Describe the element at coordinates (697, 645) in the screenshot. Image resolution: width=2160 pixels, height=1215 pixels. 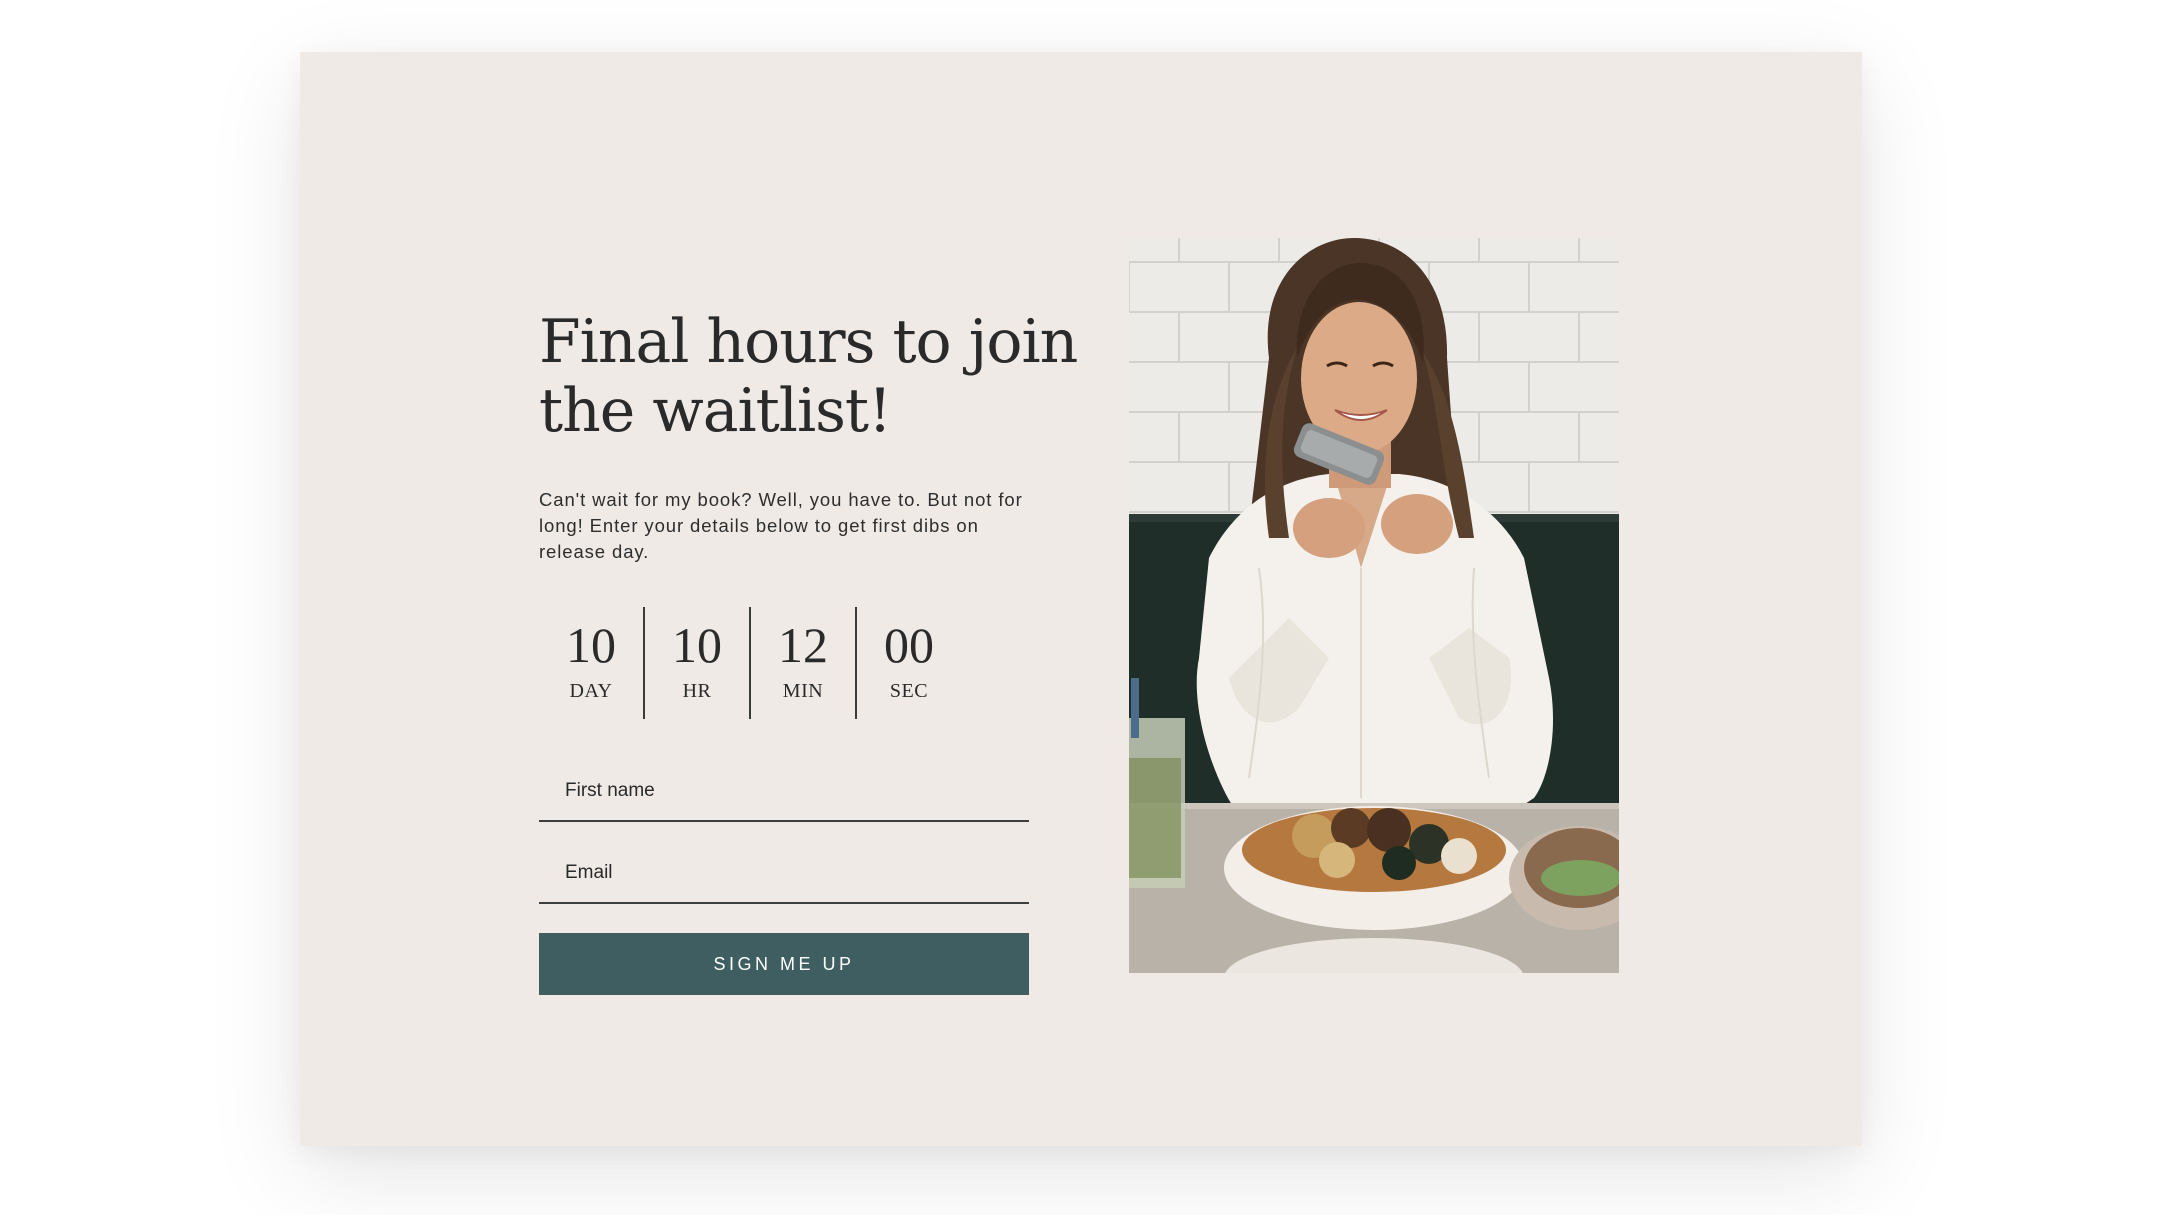
I see `countdown-hours-value: 10` at that location.